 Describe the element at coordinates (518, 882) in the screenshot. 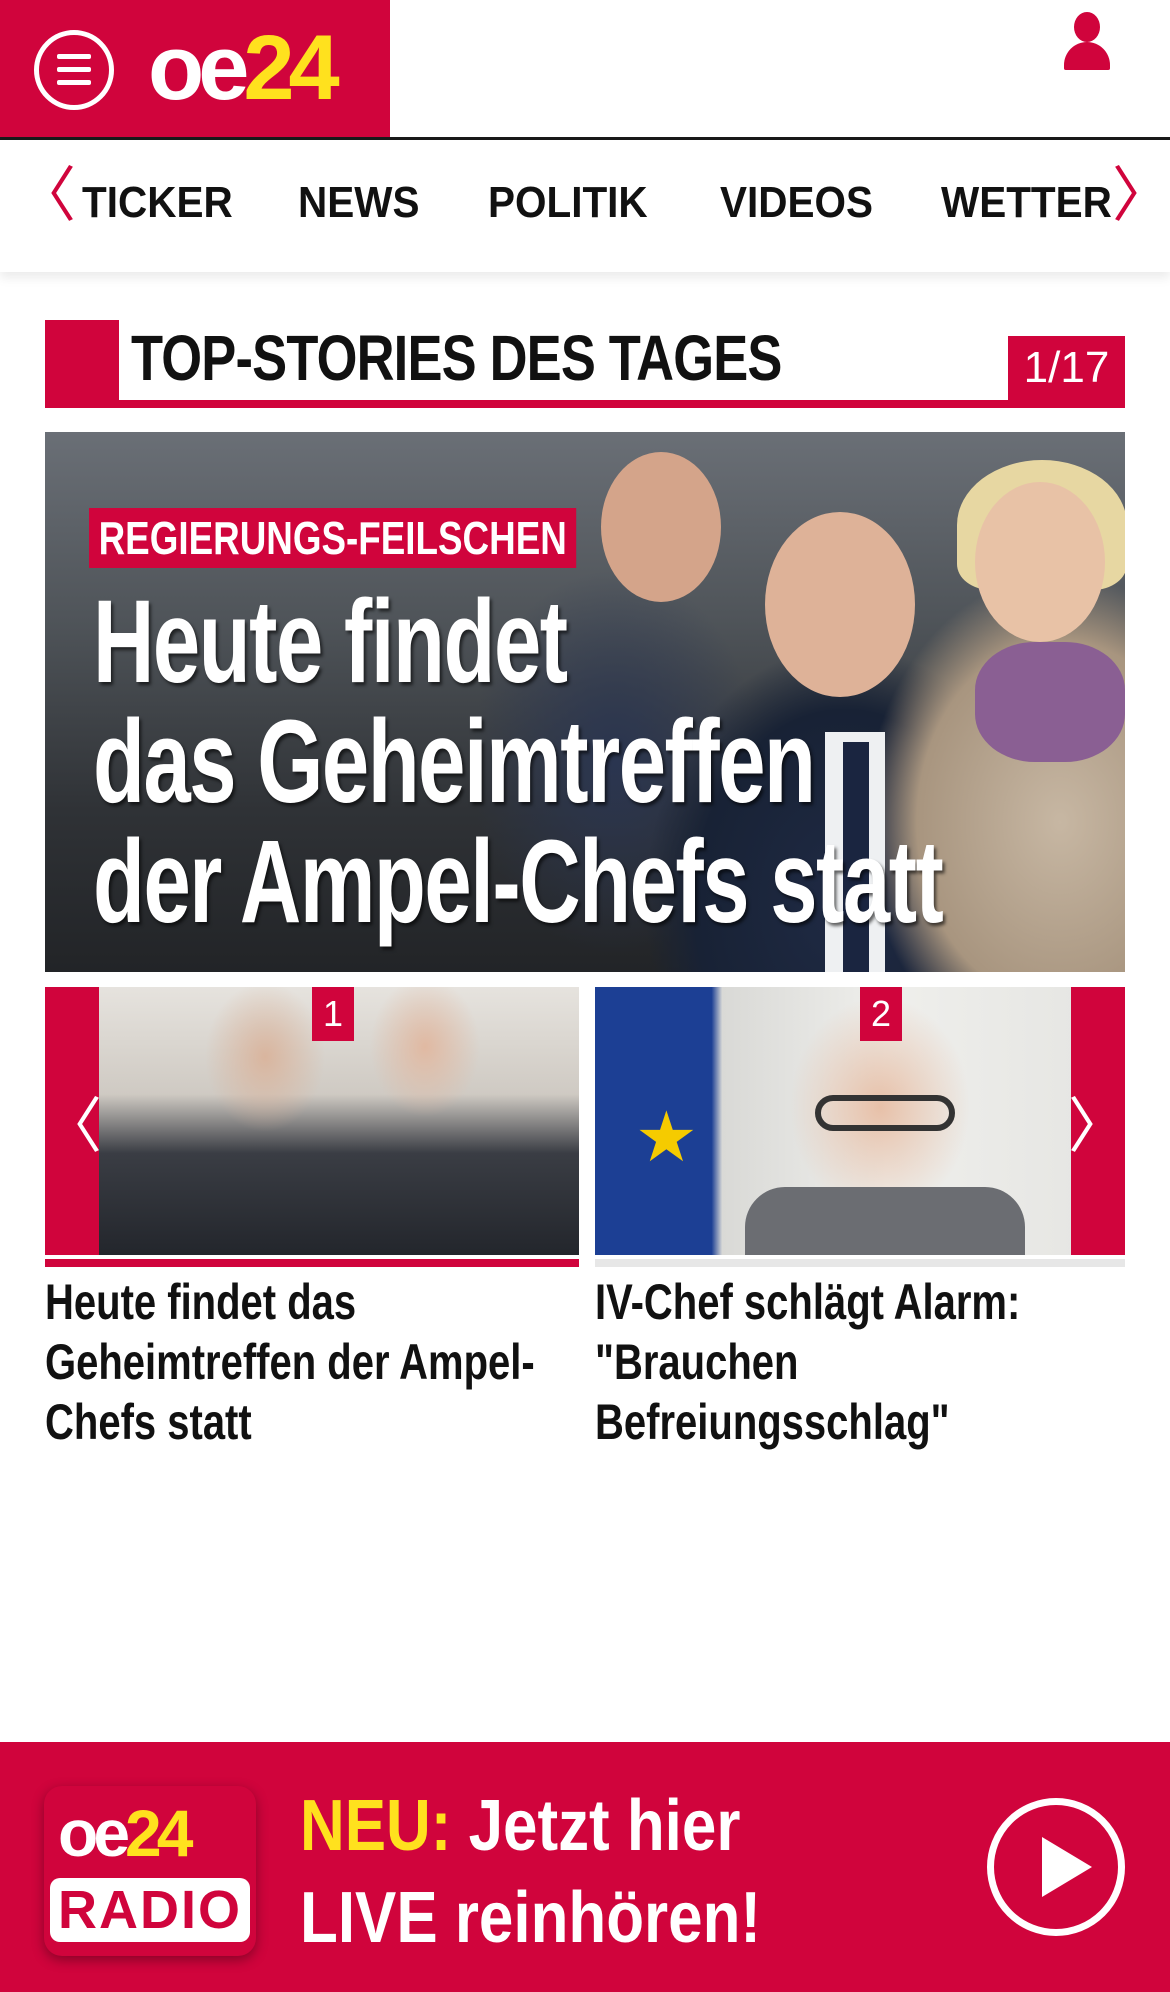

I see `hero-headline-line: der Ampel-Chefs statt` at that location.